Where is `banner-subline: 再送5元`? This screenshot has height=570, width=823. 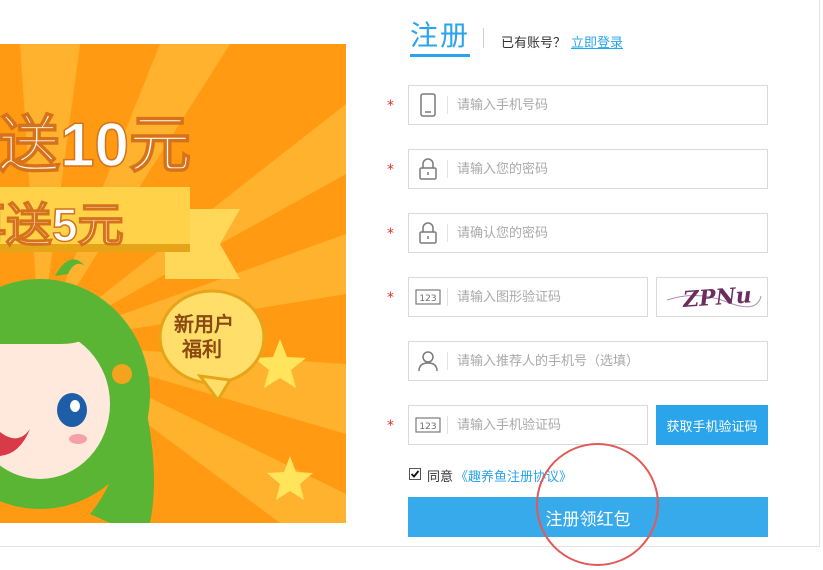 banner-subline: 再送5元 is located at coordinates (62, 225).